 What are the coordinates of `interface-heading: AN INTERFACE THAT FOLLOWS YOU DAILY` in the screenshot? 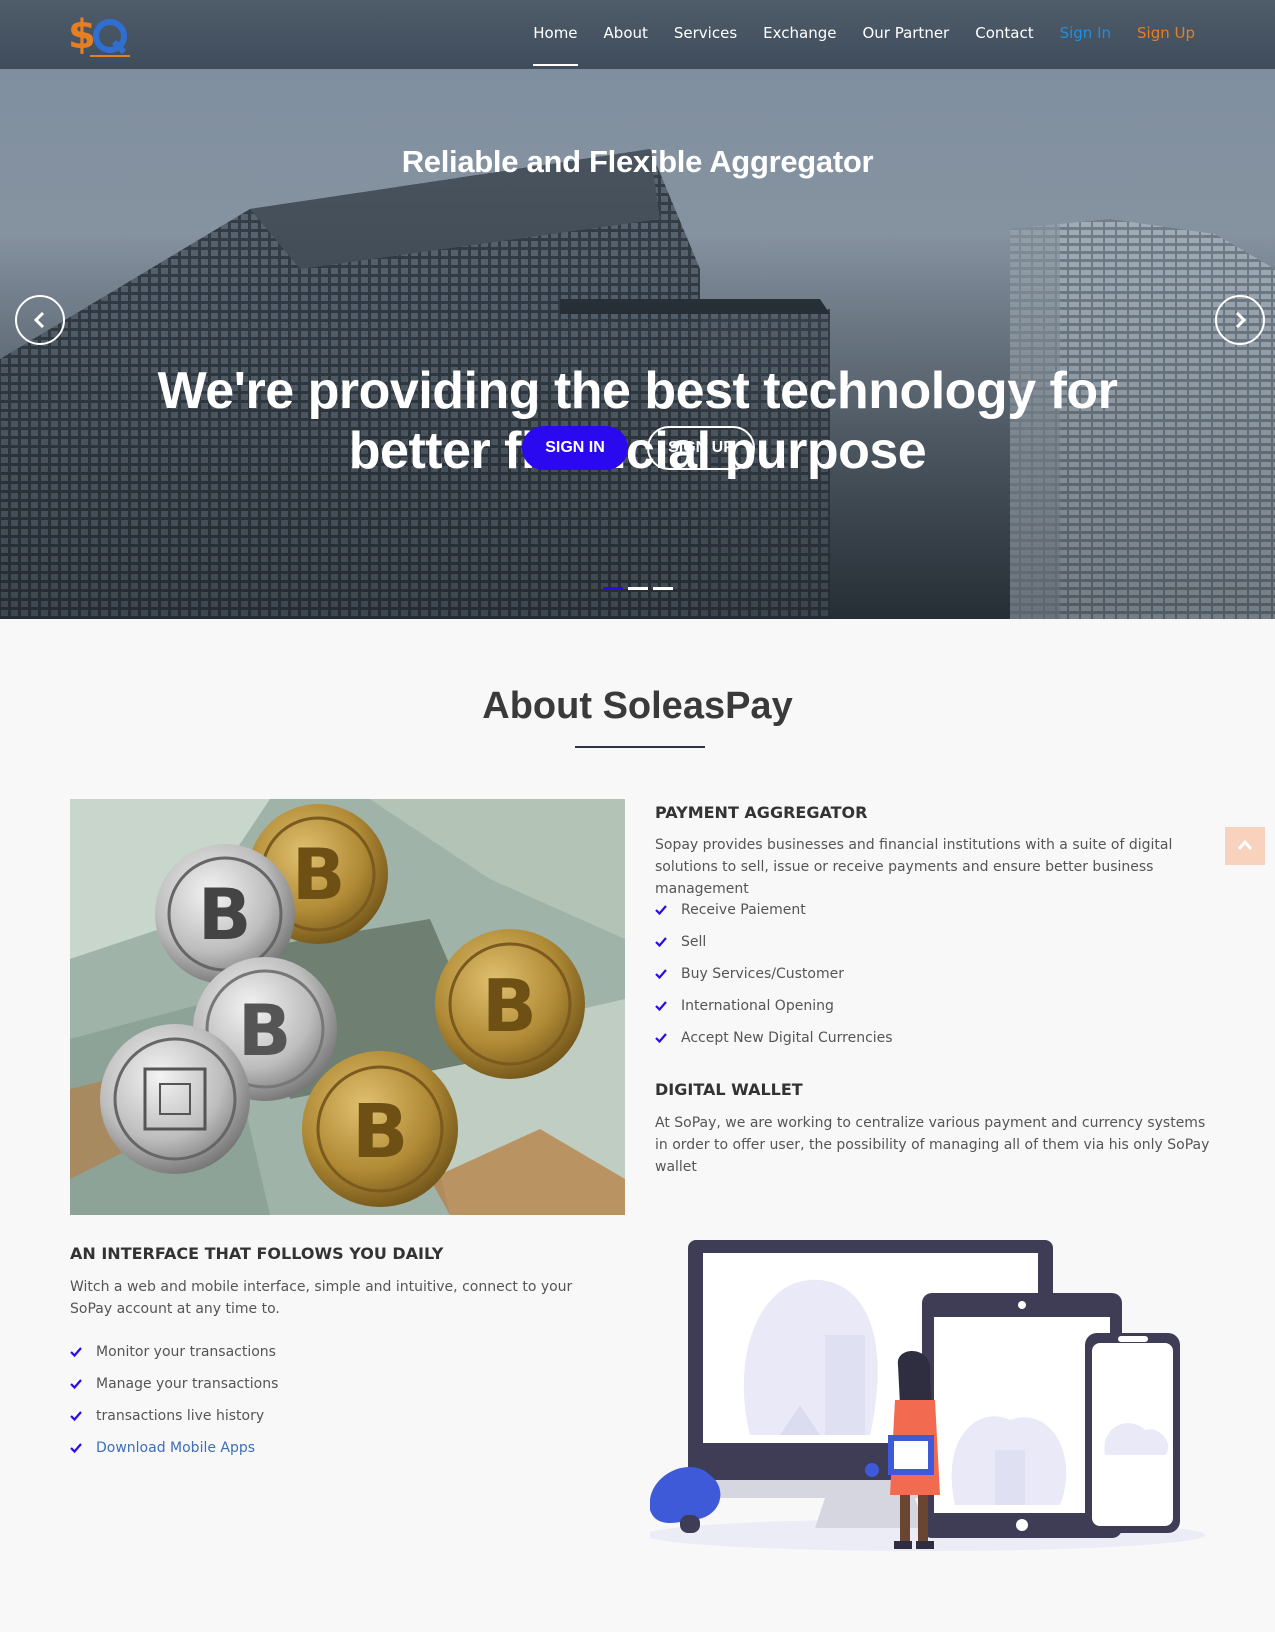 It's located at (257, 1253).